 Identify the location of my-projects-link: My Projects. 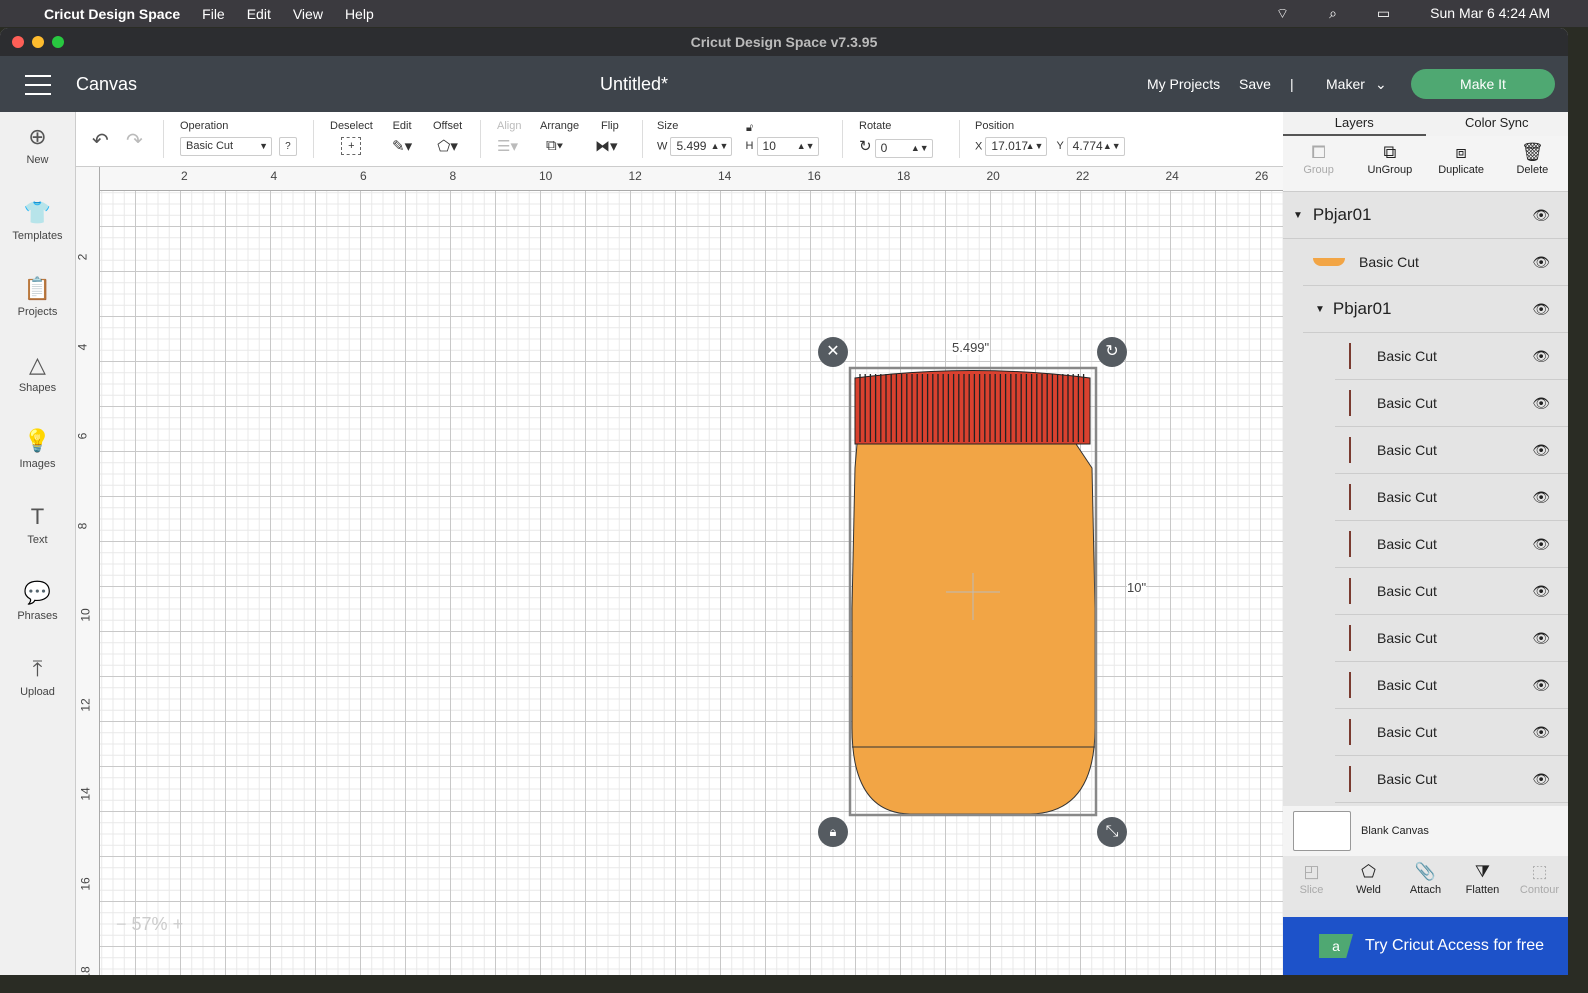
(1183, 84).